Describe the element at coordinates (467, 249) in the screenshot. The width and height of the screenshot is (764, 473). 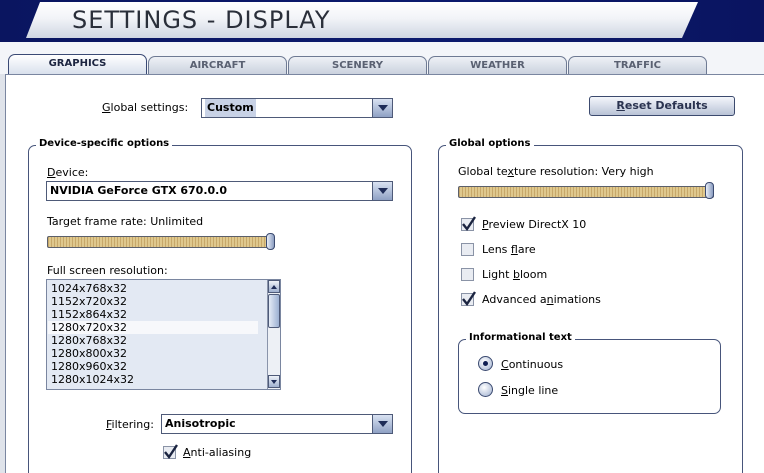
I see `lens-flare-checkbox` at that location.